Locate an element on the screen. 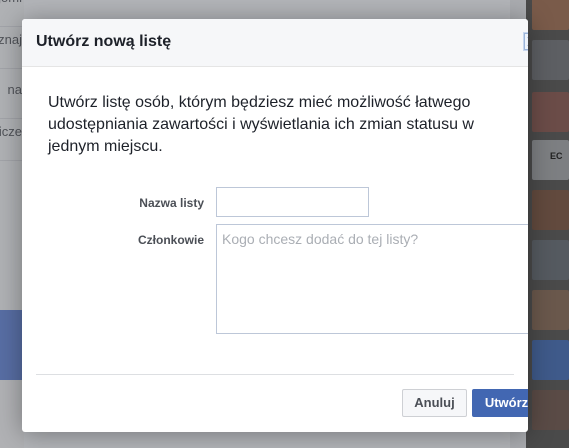 The image size is (569, 448). background-thumbnail-label: EC is located at coordinates (556, 156).